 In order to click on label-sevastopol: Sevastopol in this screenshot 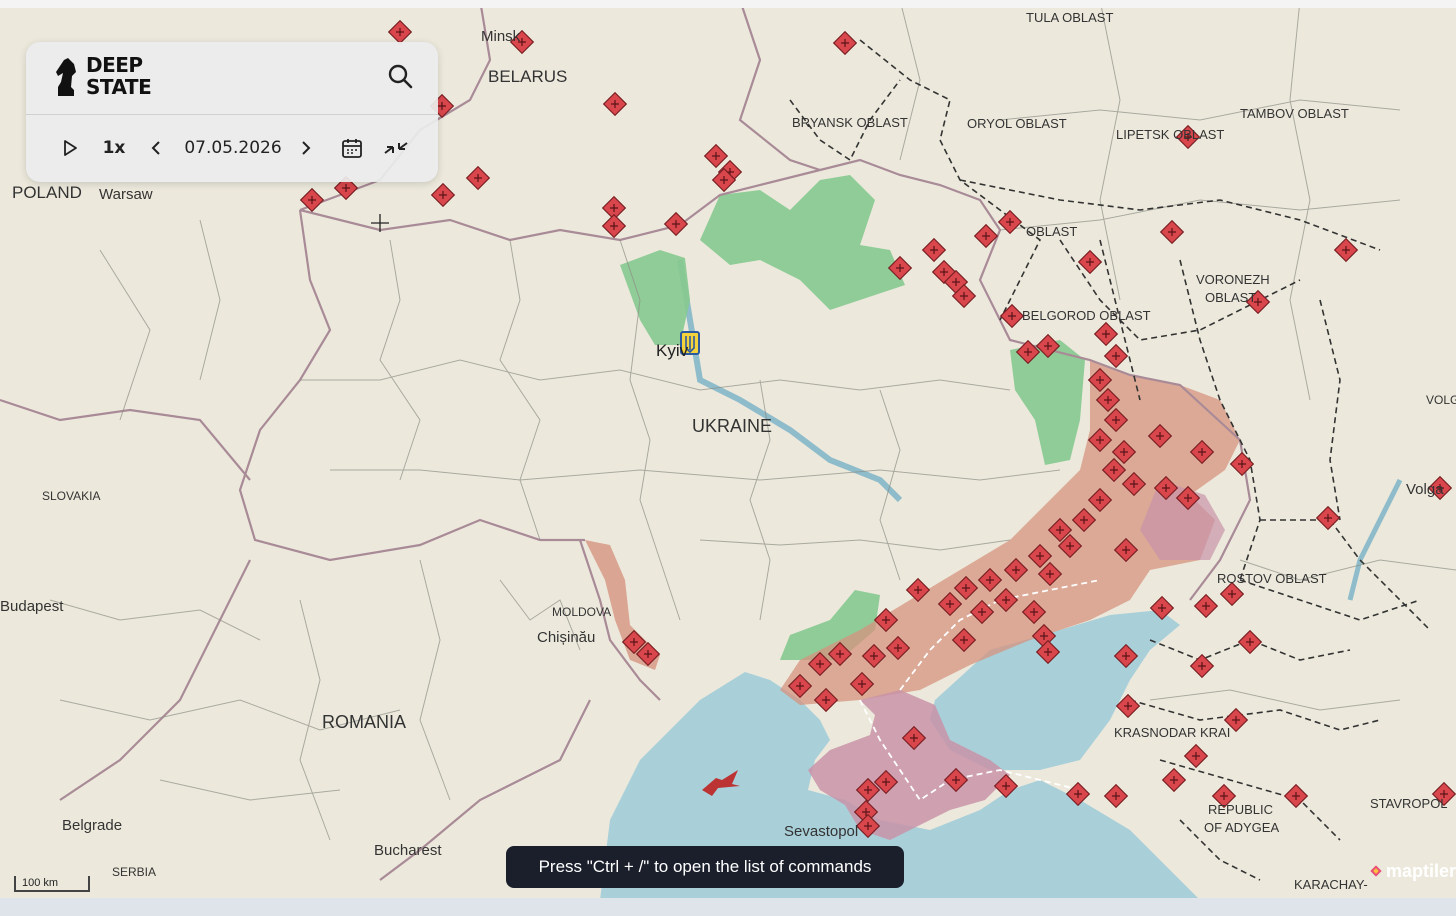, I will do `click(821, 831)`.